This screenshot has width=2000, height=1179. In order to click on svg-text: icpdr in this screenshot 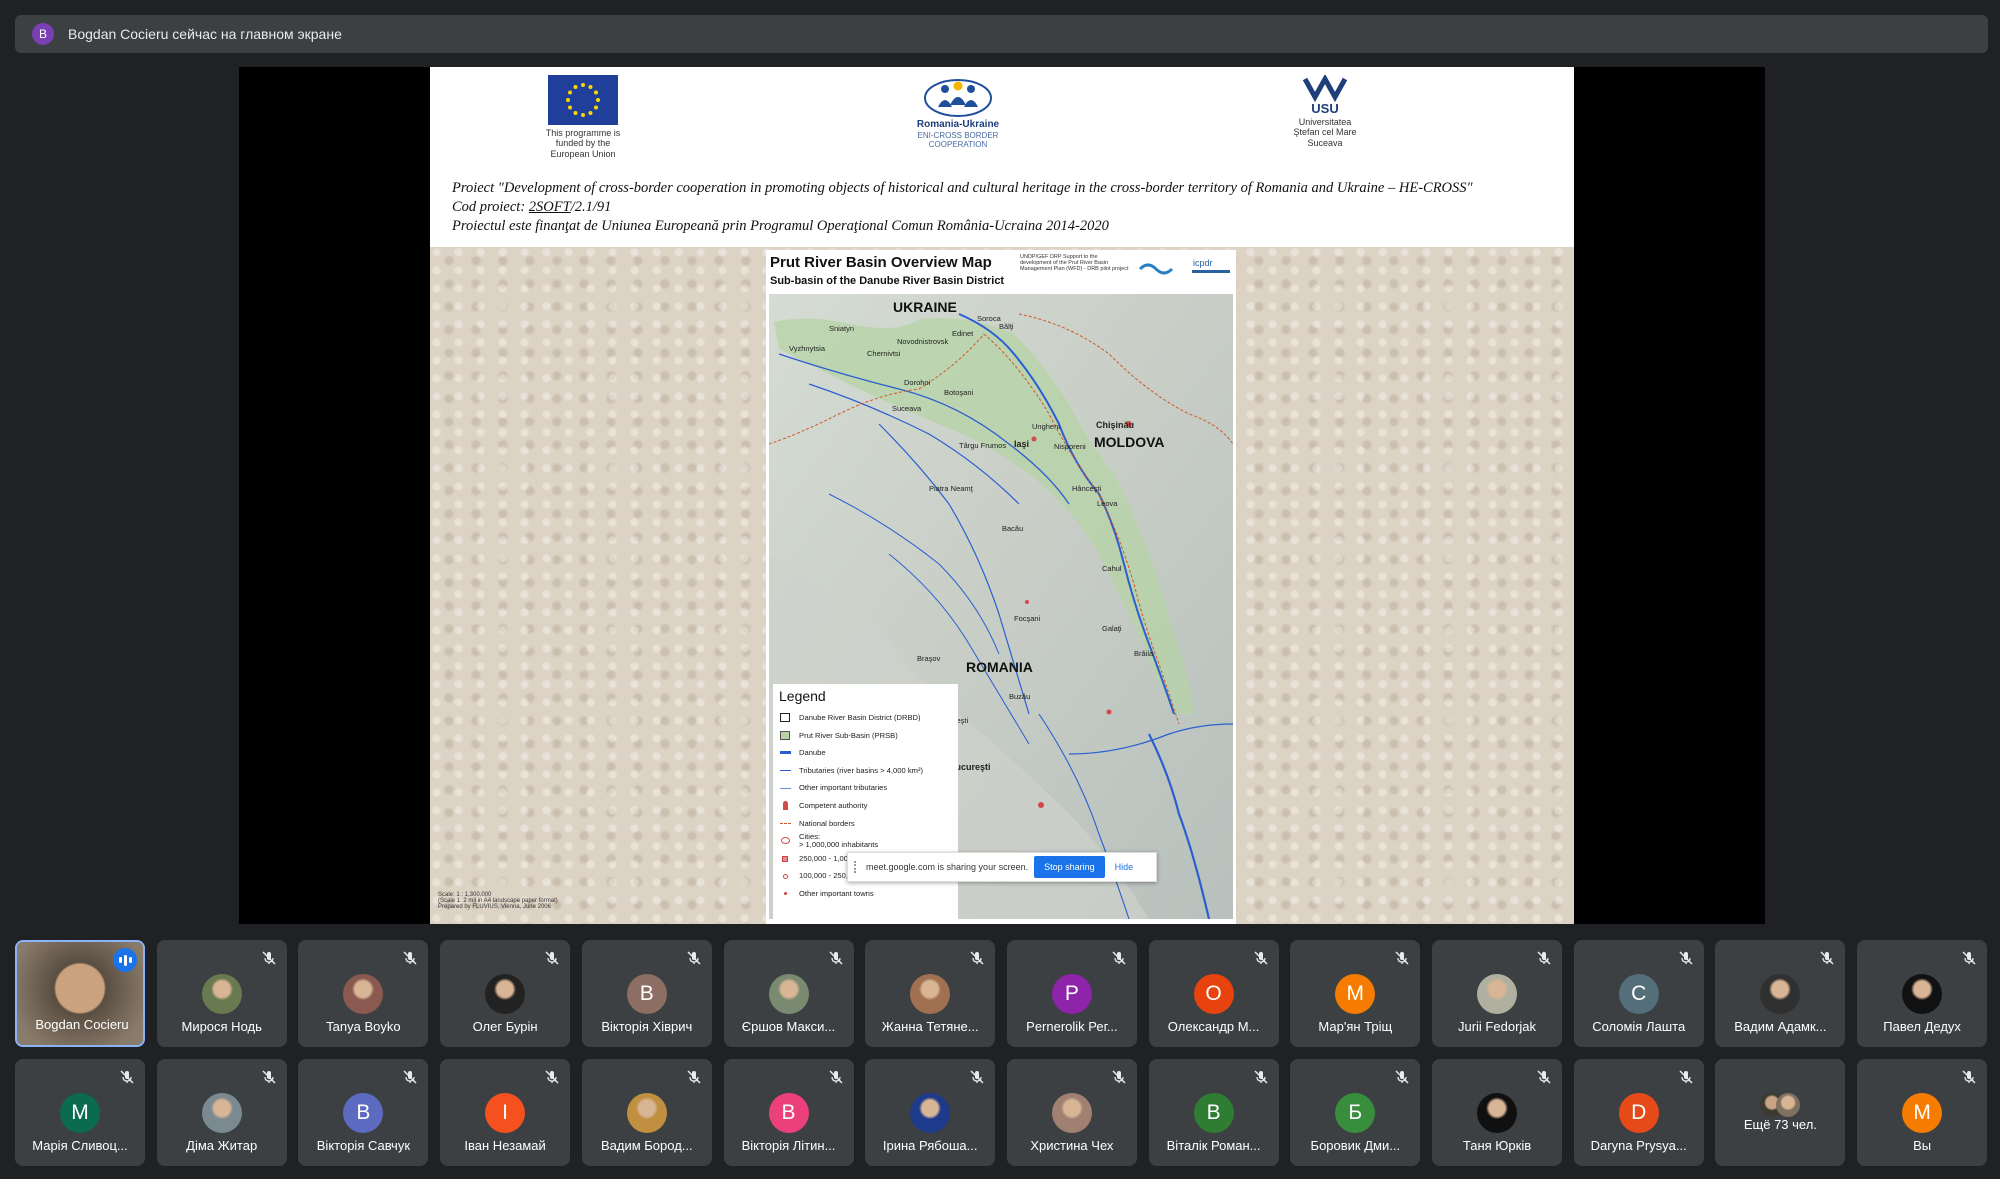, I will do `click(1203, 263)`.